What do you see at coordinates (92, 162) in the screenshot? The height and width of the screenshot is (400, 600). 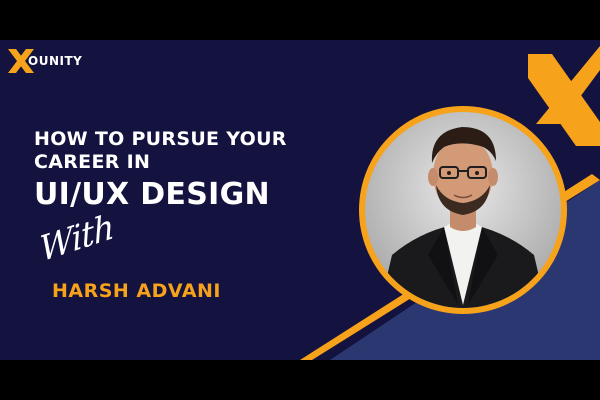 I see `headline-line-2: CAREER IN` at bounding box center [92, 162].